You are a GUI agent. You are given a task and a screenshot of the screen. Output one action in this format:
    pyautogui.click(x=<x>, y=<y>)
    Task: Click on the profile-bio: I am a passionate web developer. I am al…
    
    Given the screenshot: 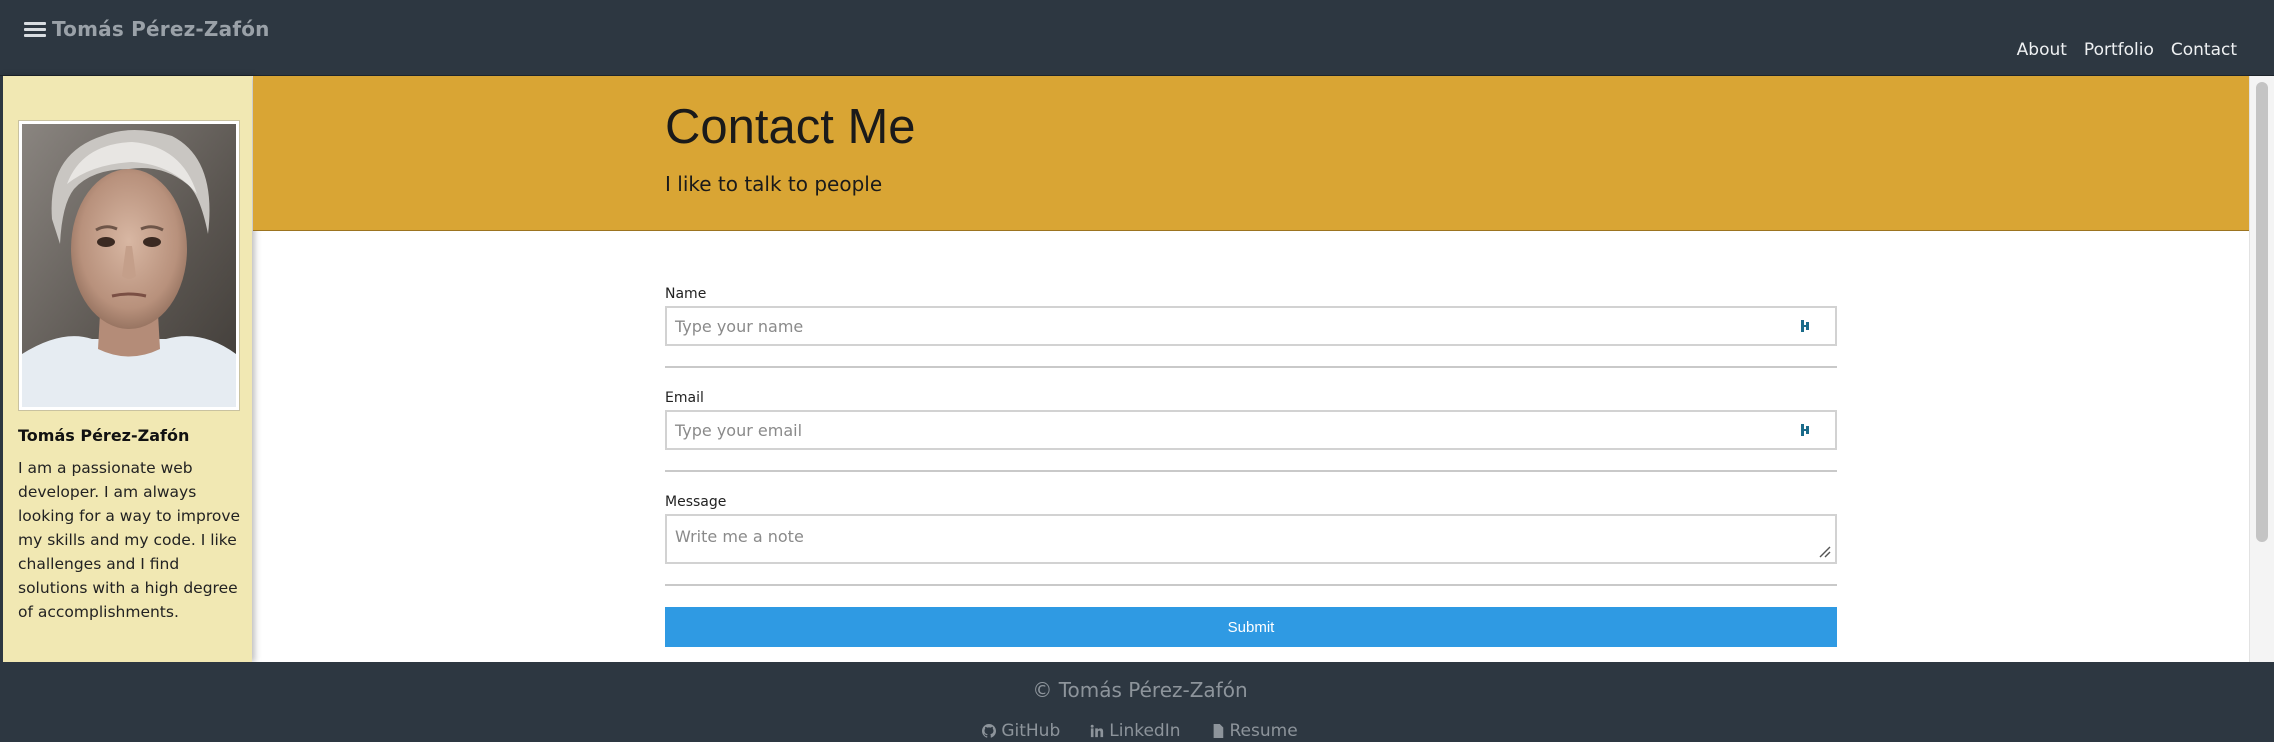 What is the action you would take?
    pyautogui.click(x=129, y=540)
    